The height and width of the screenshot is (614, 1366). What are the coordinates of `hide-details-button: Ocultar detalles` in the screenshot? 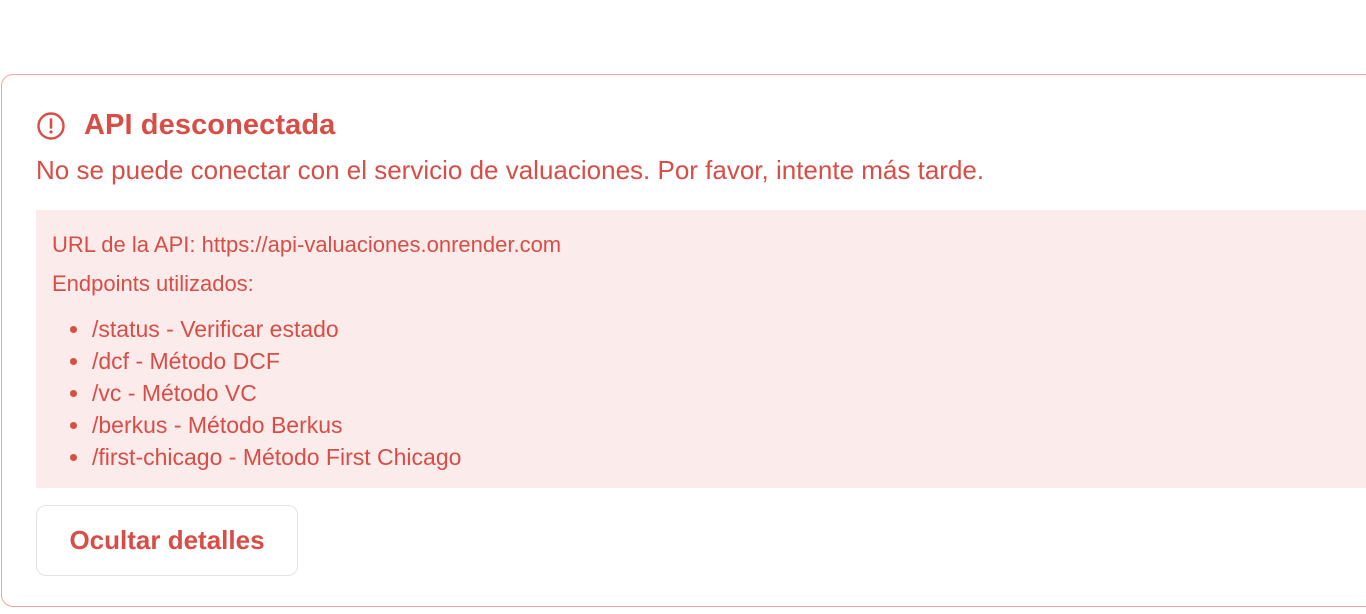 It's located at (167, 540).